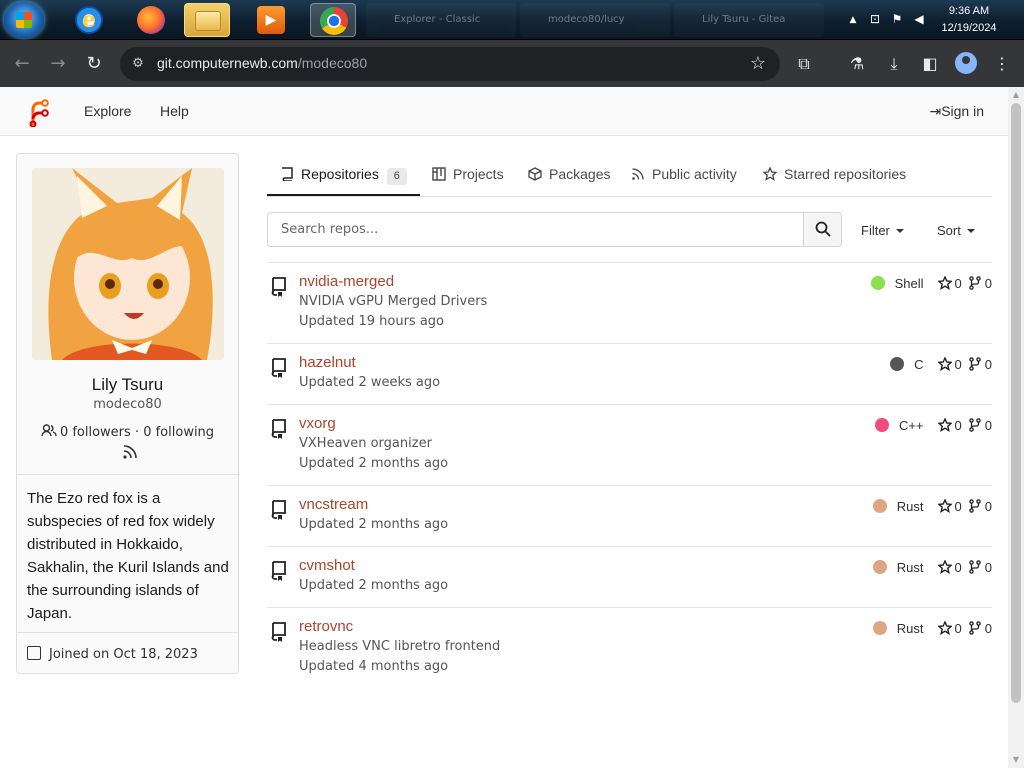 This screenshot has width=1024, height=768. Describe the element at coordinates (374, 666) in the screenshot. I see `repo-updated: Updated 4 months ago` at that location.